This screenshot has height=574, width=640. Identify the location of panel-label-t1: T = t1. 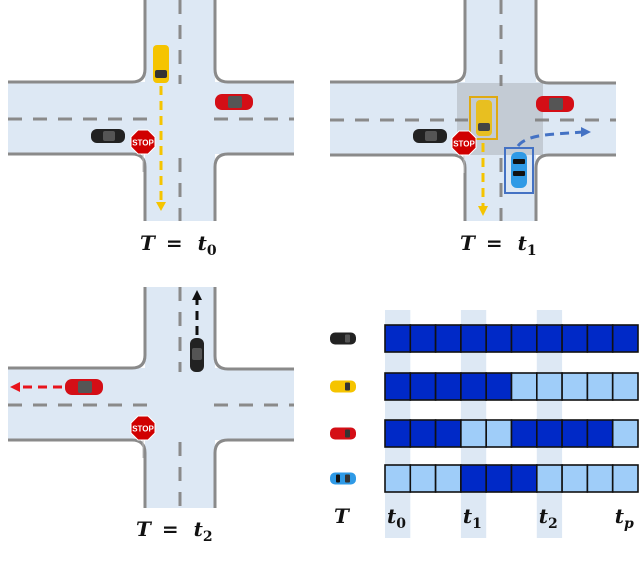
(498, 245).